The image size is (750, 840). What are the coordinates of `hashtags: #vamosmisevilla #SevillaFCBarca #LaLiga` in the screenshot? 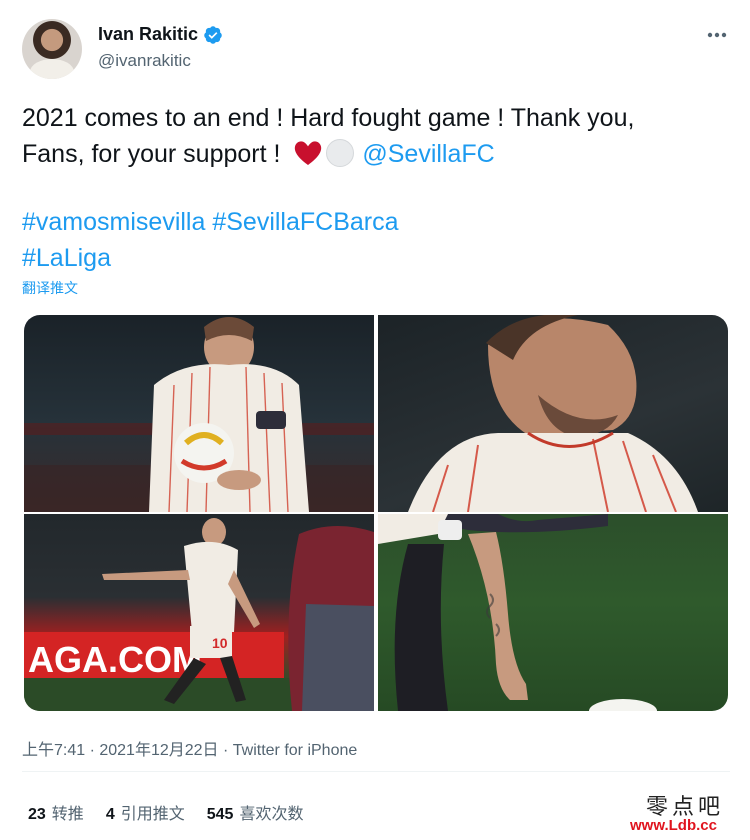 It's located at (210, 240).